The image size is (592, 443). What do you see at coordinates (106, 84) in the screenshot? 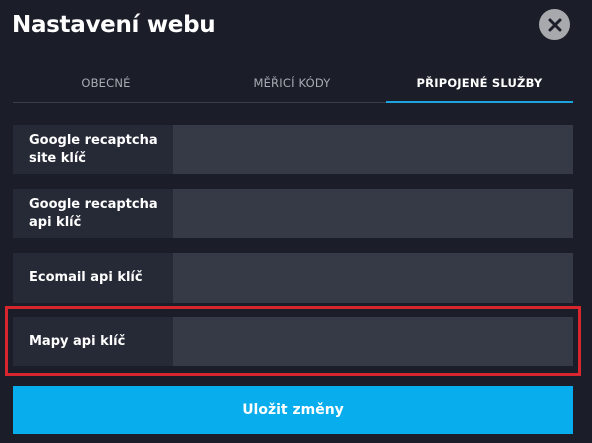
I see `tab-general: OBECNÉ` at bounding box center [106, 84].